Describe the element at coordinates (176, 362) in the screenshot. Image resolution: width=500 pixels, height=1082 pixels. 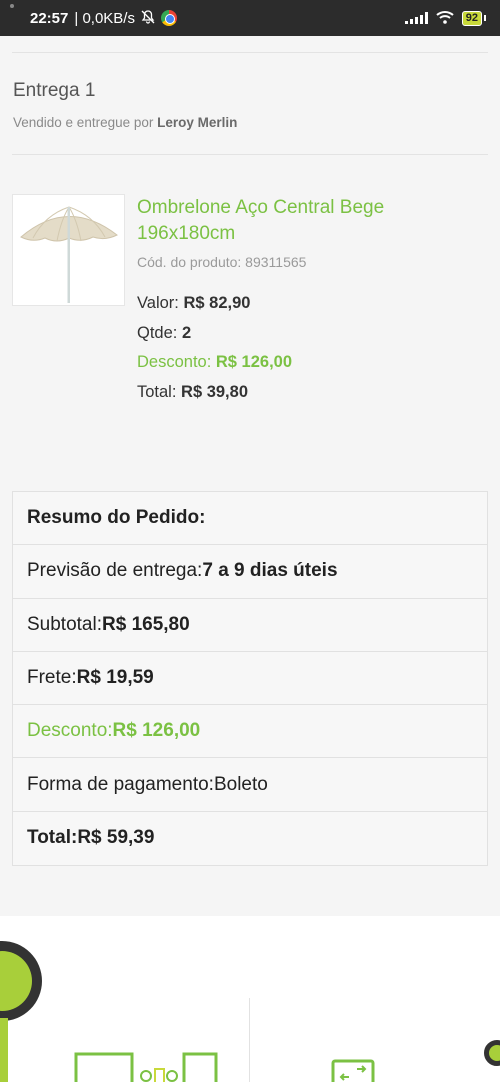
I see `discount-label: Desconto:` at that location.